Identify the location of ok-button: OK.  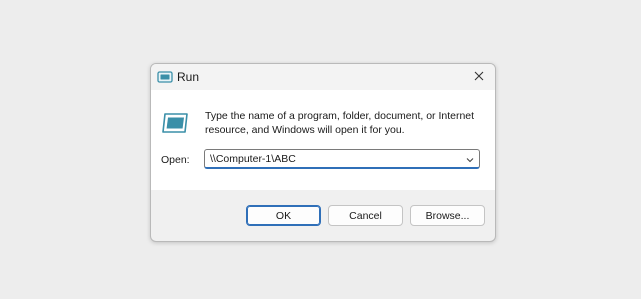
(283, 215).